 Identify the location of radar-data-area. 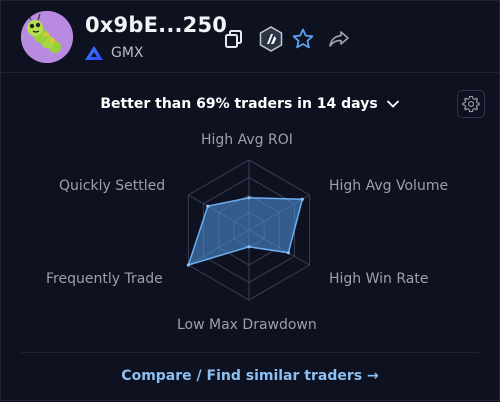
(245, 232).